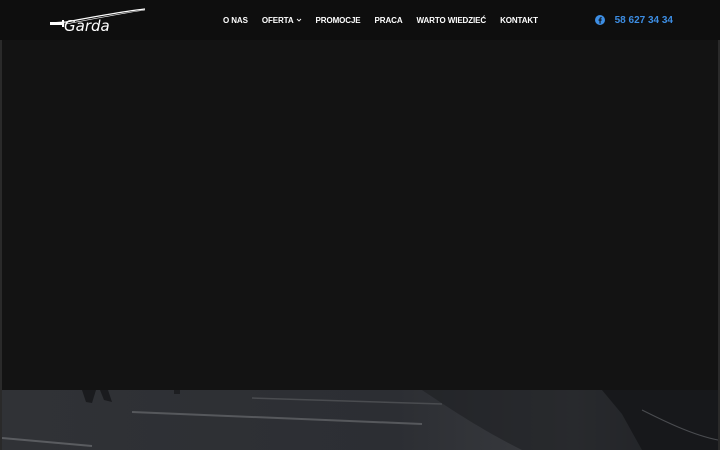 This screenshot has height=450, width=720. I want to click on nav-item-o-nas: O NAS, so click(235, 20).